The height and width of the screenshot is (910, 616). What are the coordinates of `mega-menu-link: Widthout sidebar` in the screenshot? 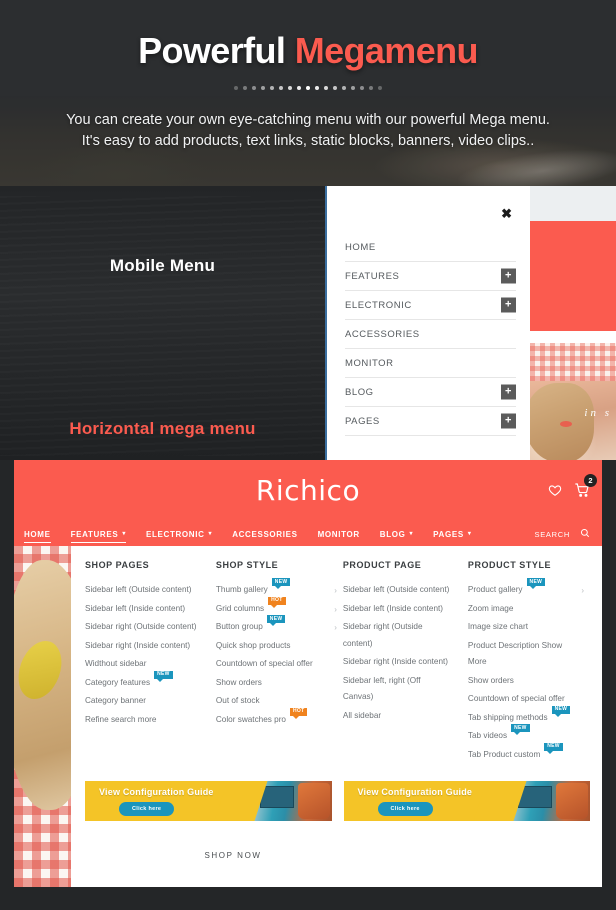 It's located at (150, 664).